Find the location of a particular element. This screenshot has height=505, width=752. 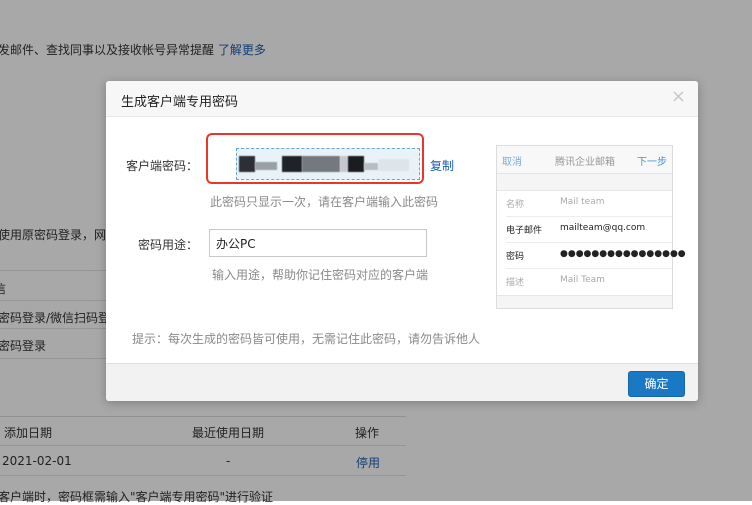

close-icon: × is located at coordinates (678, 96).